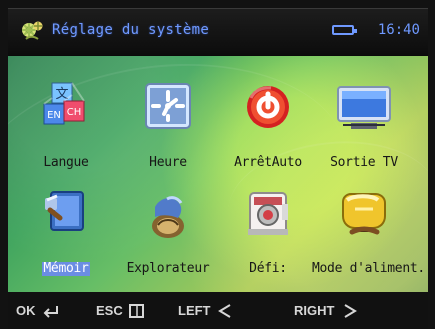 This screenshot has height=329, width=435. What do you see at coordinates (351, 310) in the screenshot?
I see `right-arrow-icon` at bounding box center [351, 310].